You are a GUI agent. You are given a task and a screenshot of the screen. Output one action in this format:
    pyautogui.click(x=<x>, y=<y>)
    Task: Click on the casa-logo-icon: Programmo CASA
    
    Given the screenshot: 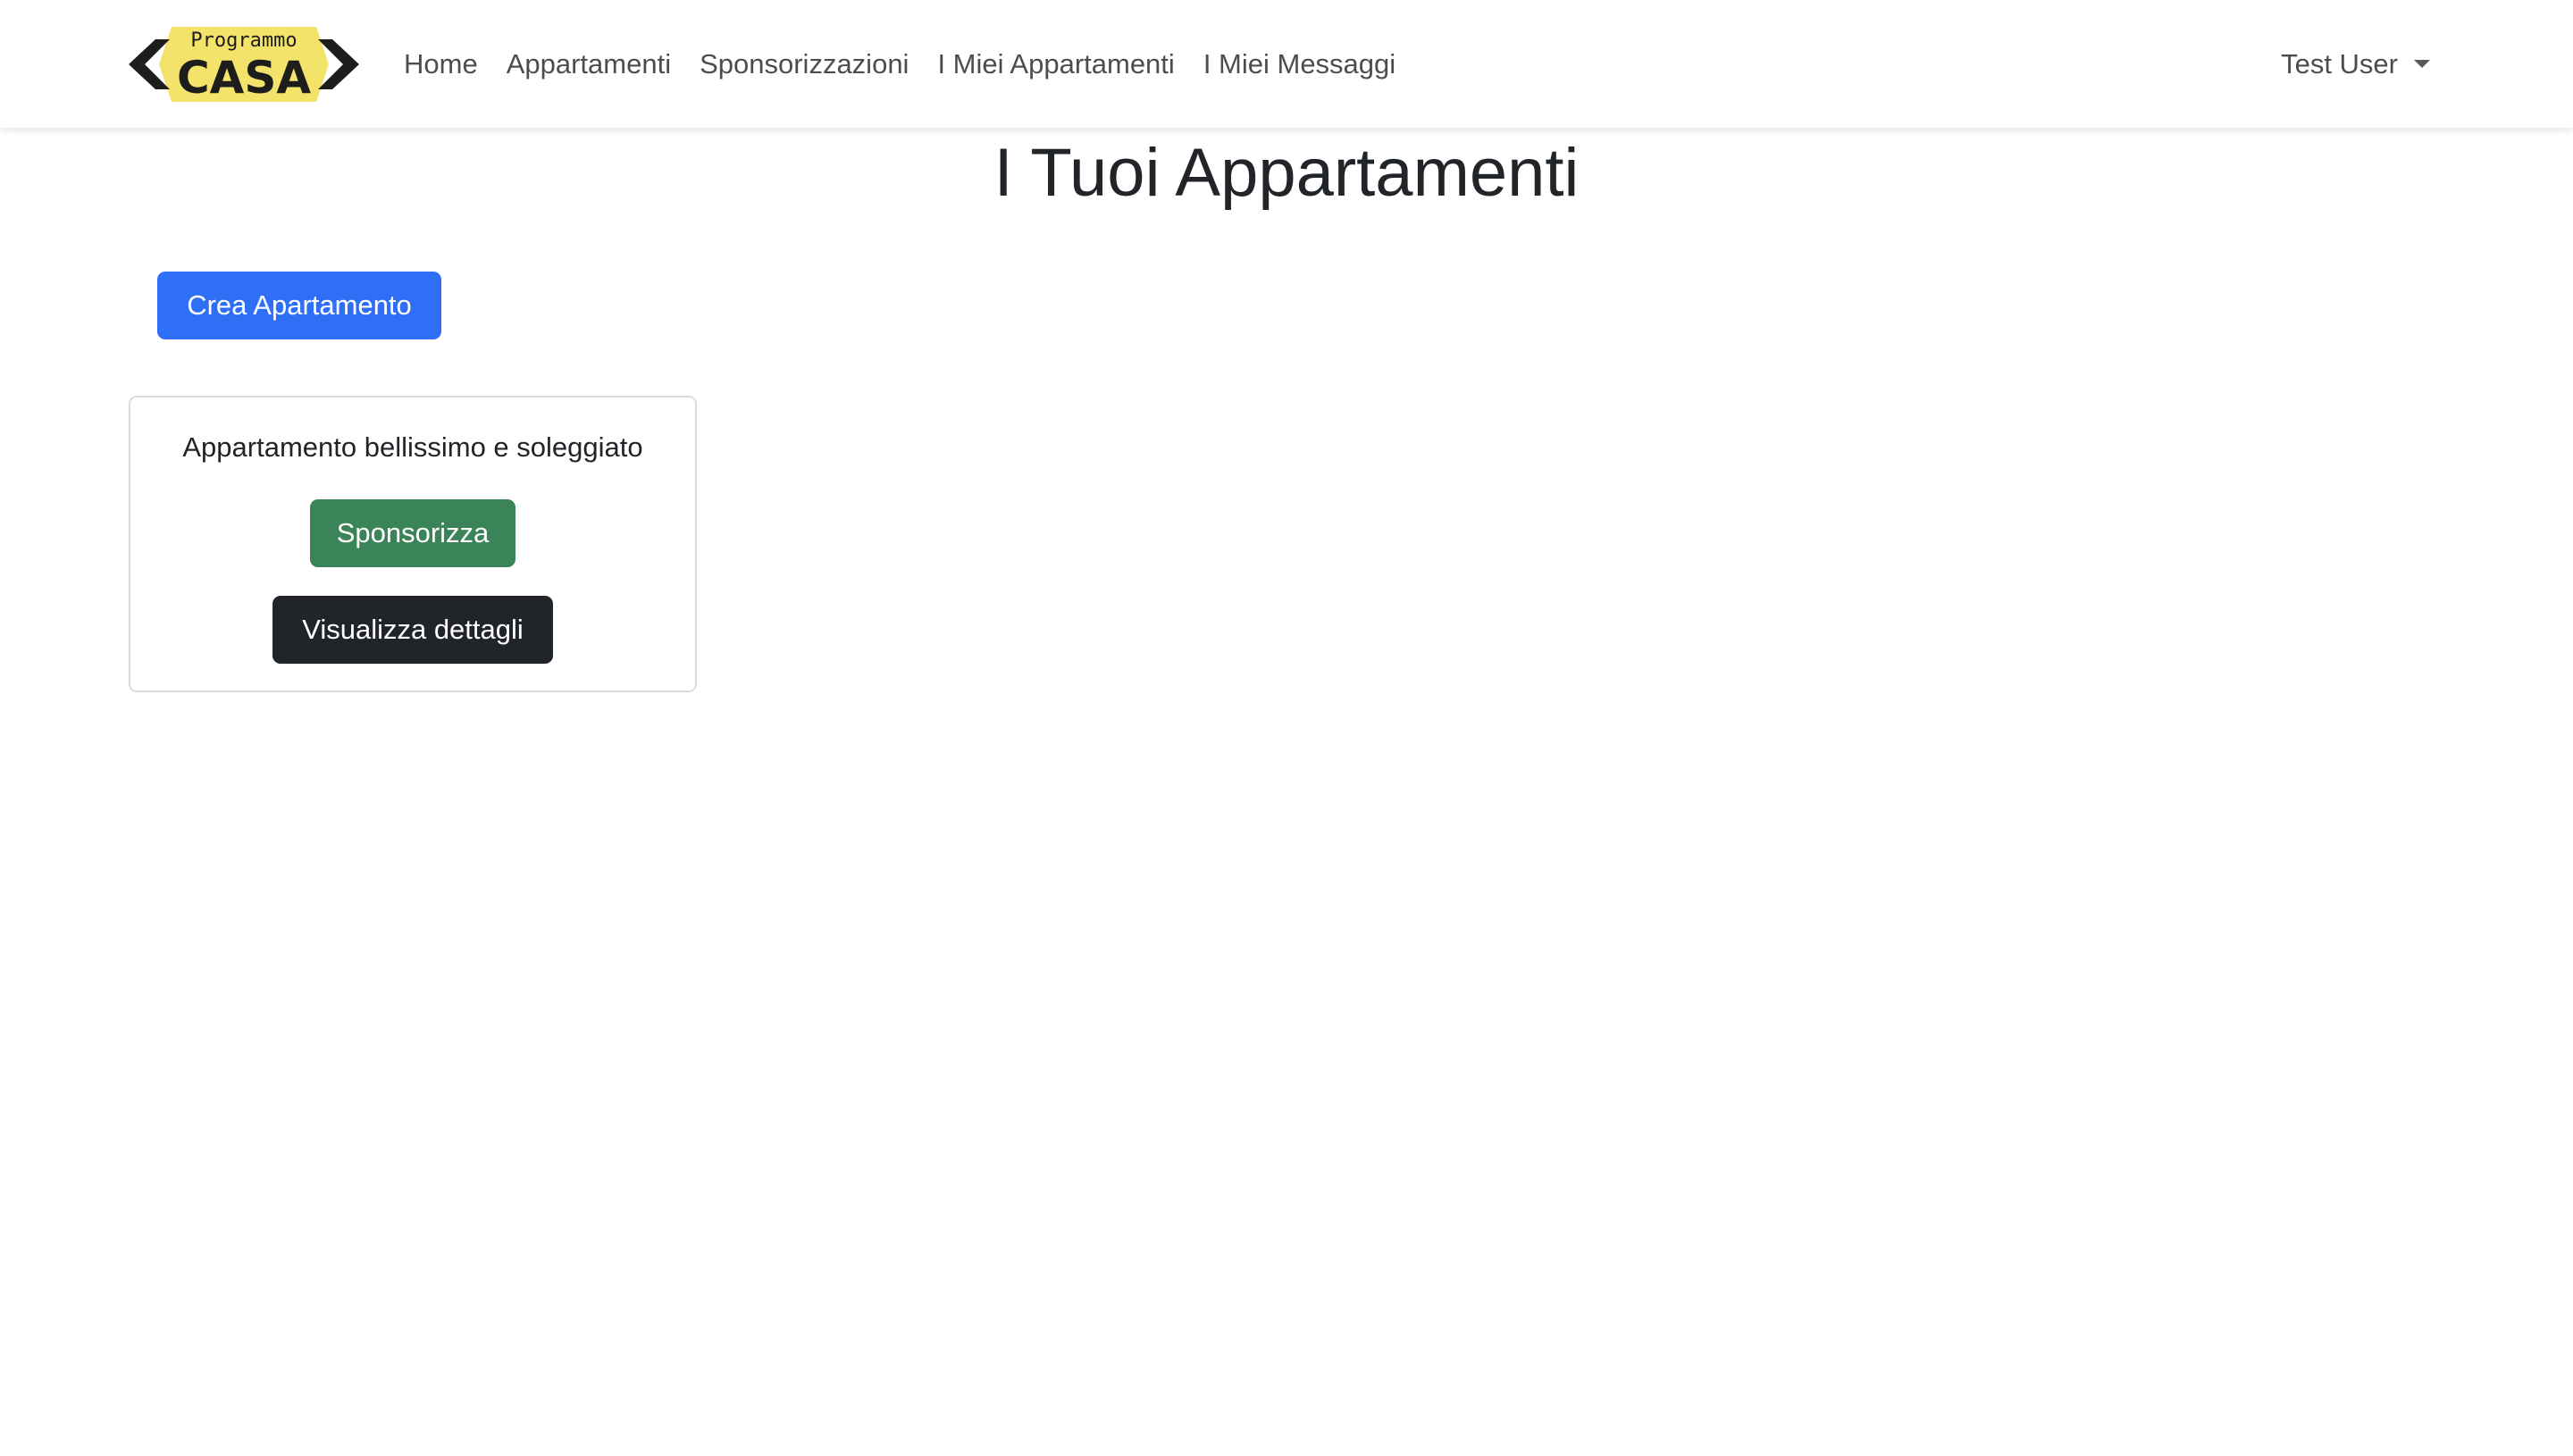 What is the action you would take?
    pyautogui.click(x=244, y=65)
    